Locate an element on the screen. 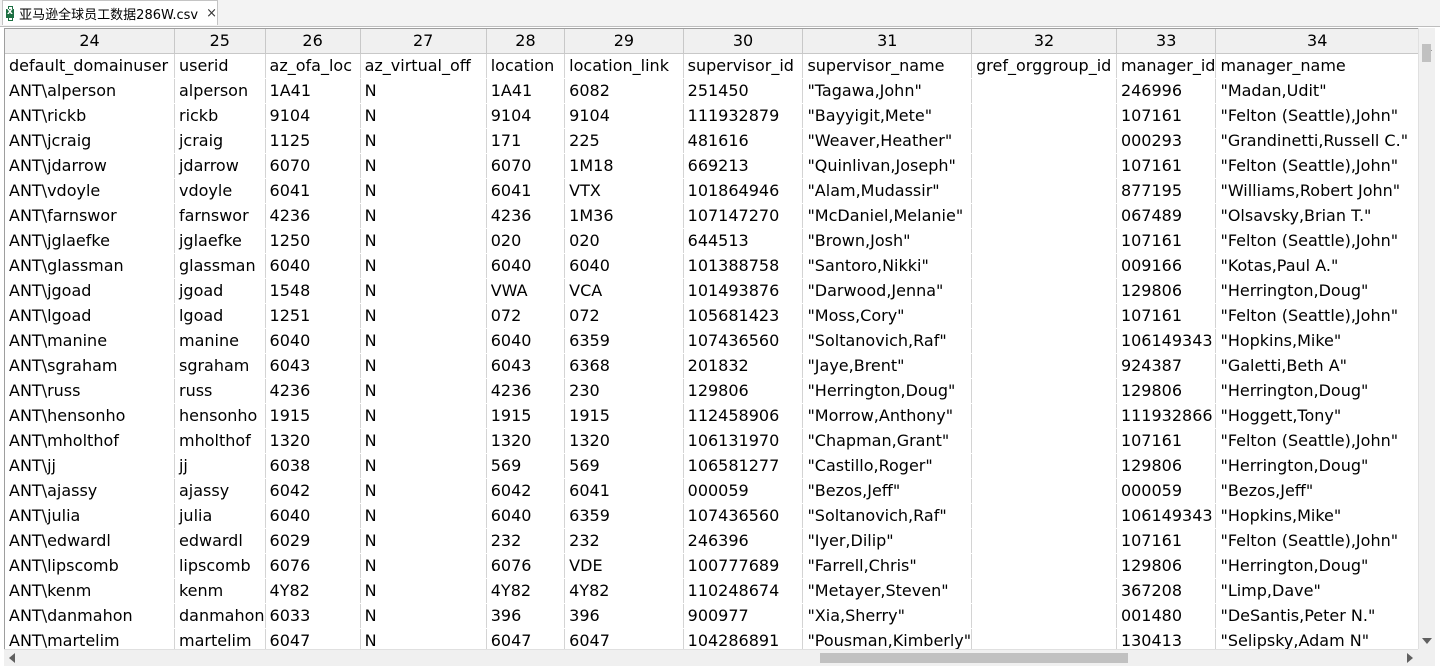  table-cell: 1548 is located at coordinates (313, 291).